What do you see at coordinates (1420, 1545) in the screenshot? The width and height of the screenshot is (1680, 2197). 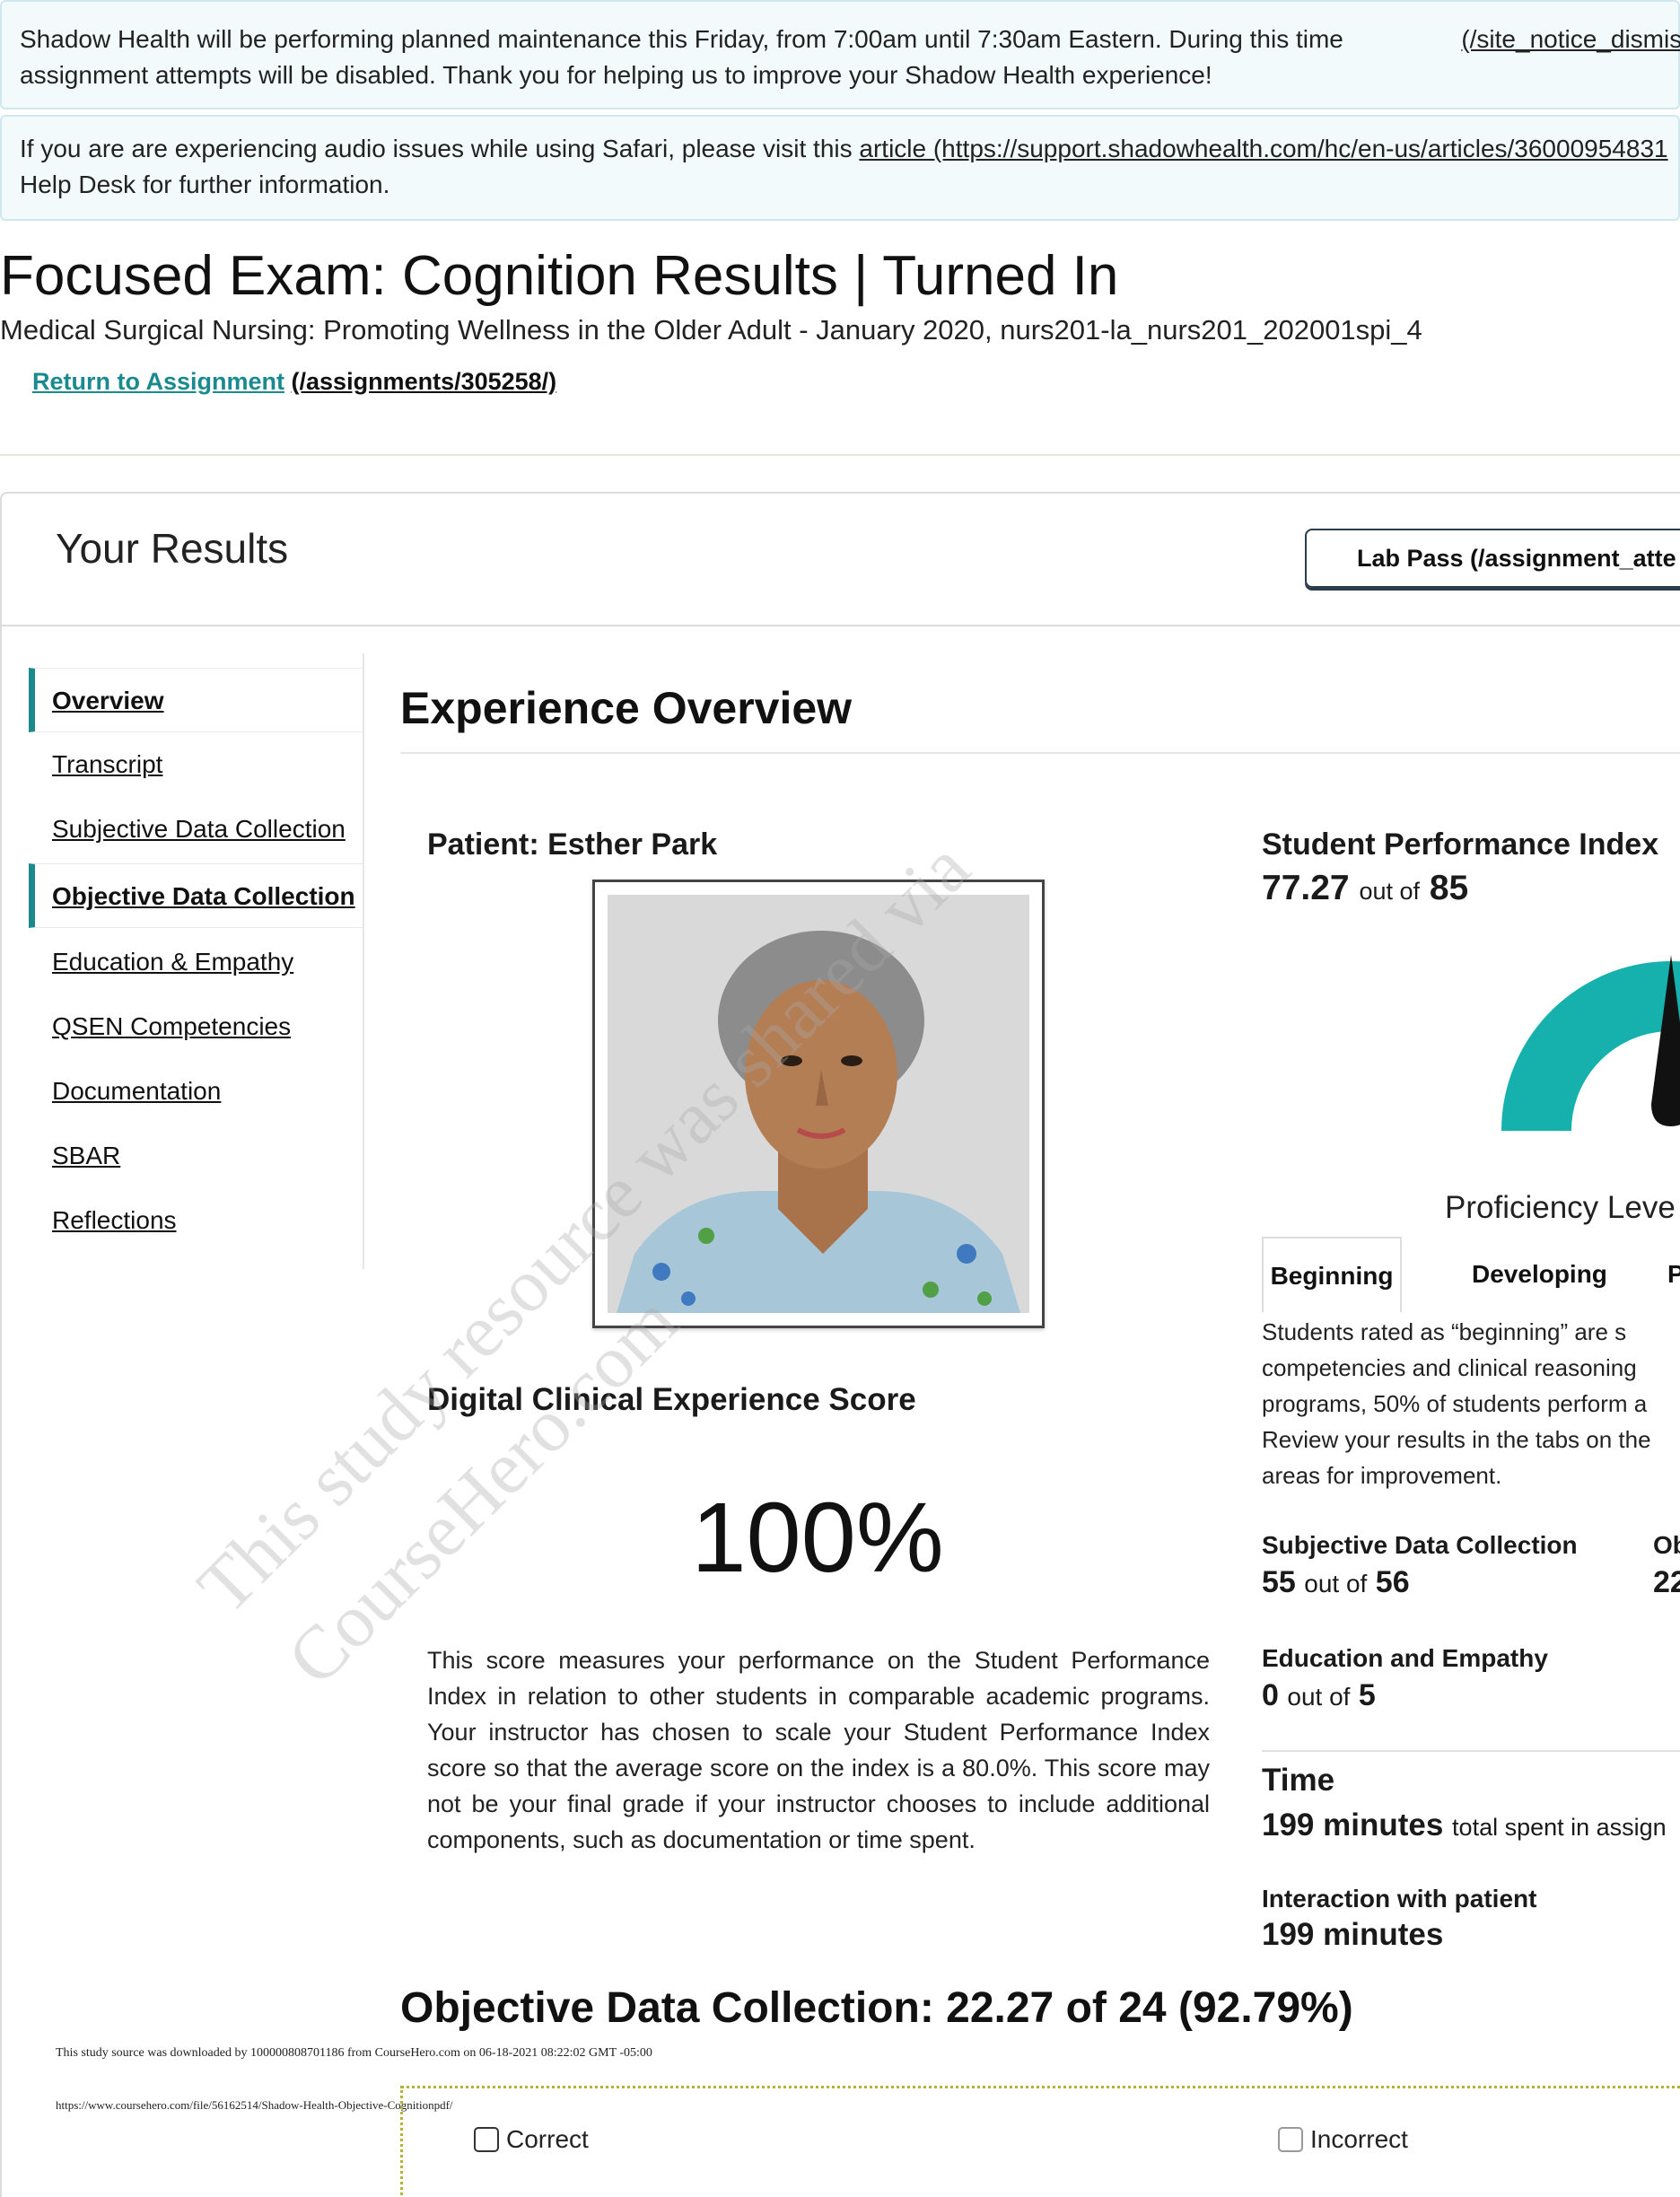 I see `metric-subjective-label: Subjective Data Collection` at bounding box center [1420, 1545].